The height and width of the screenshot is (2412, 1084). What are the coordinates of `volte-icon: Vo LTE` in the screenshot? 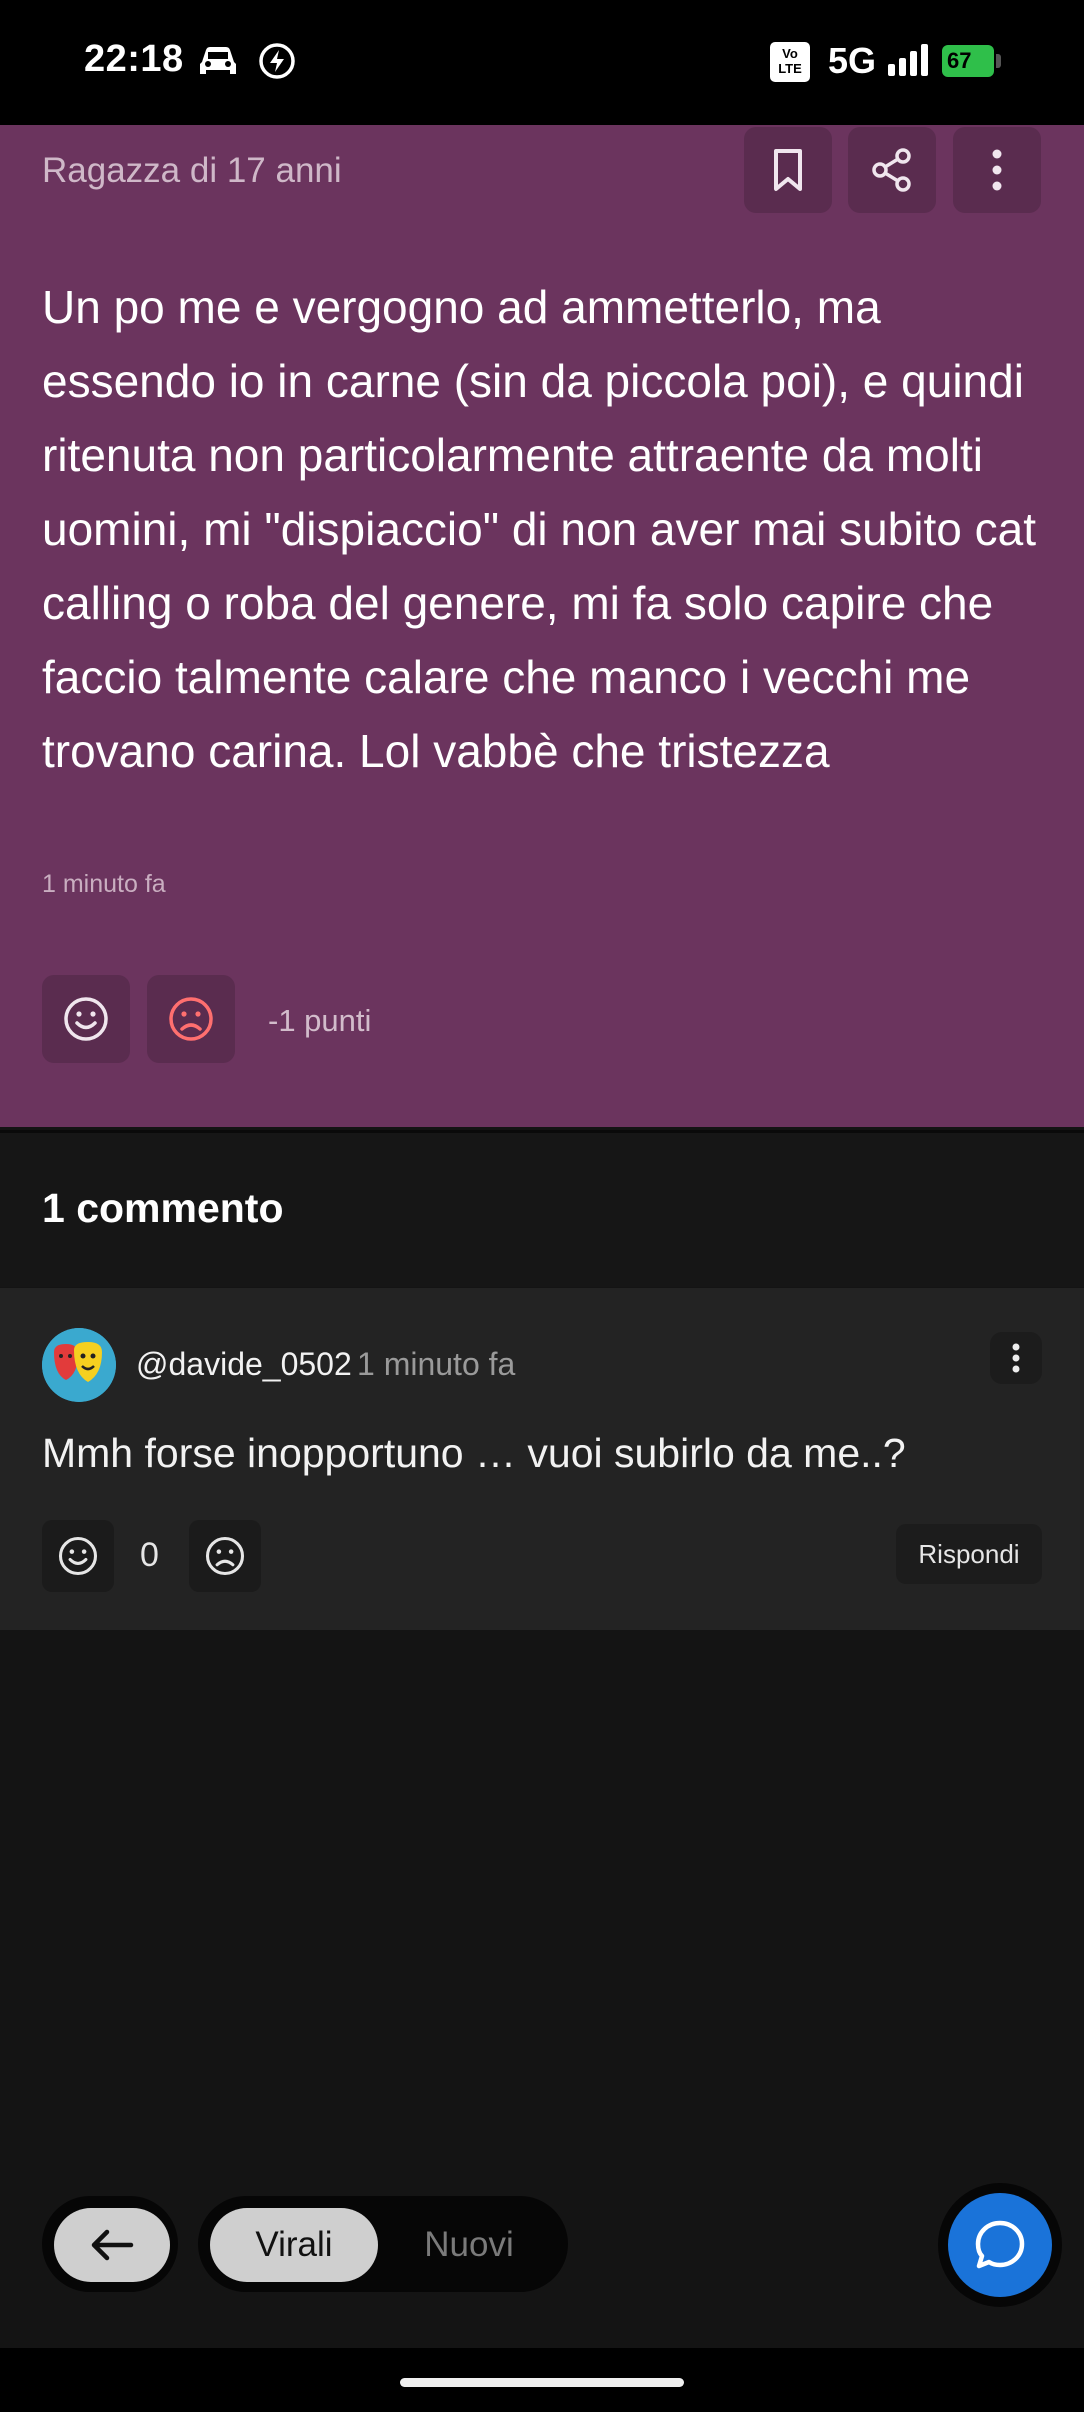 It's located at (790, 62).